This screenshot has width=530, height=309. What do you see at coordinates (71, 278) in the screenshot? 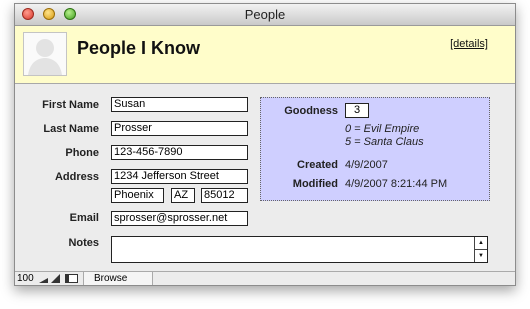
I see `status-toggle-icon` at bounding box center [71, 278].